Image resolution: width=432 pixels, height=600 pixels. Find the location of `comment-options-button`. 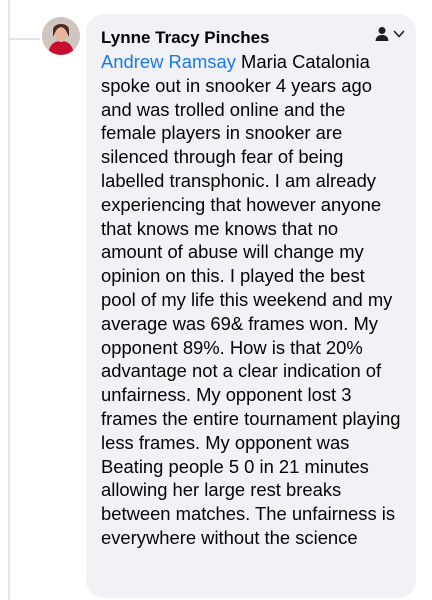

comment-options-button is located at coordinates (390, 34).